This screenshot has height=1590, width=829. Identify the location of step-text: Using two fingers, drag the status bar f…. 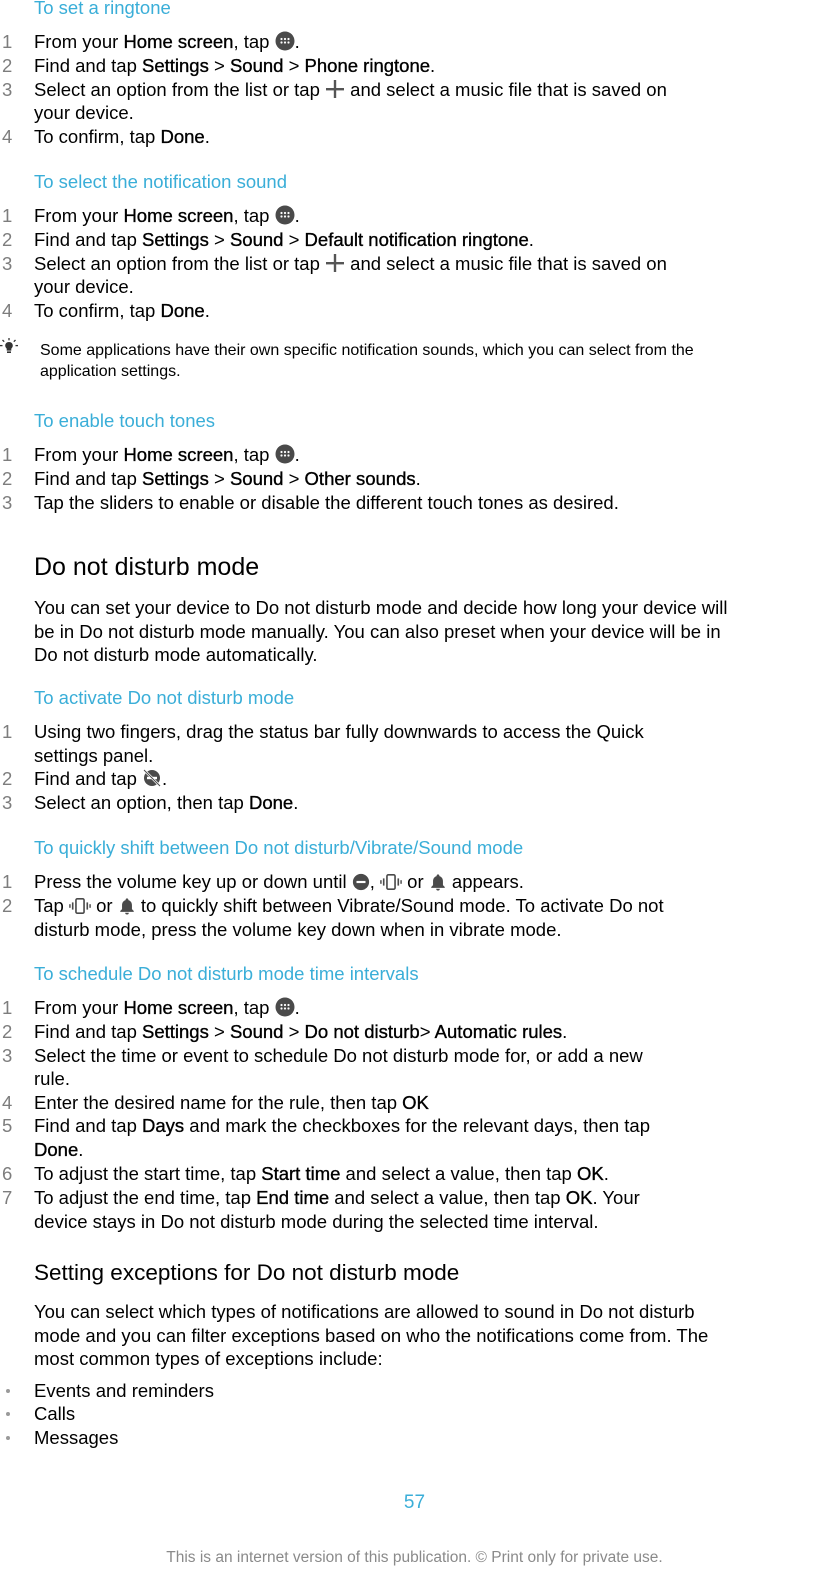
(339, 731).